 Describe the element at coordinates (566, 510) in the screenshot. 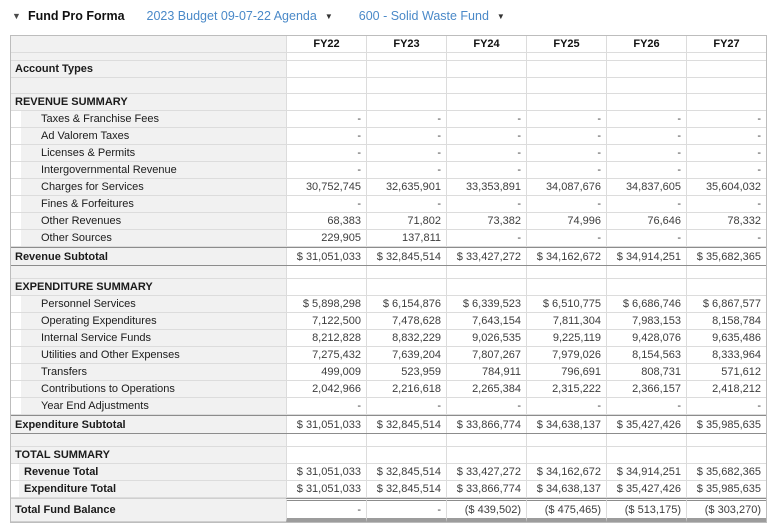

I see `cell-FY25: ($ 475,465)` at that location.